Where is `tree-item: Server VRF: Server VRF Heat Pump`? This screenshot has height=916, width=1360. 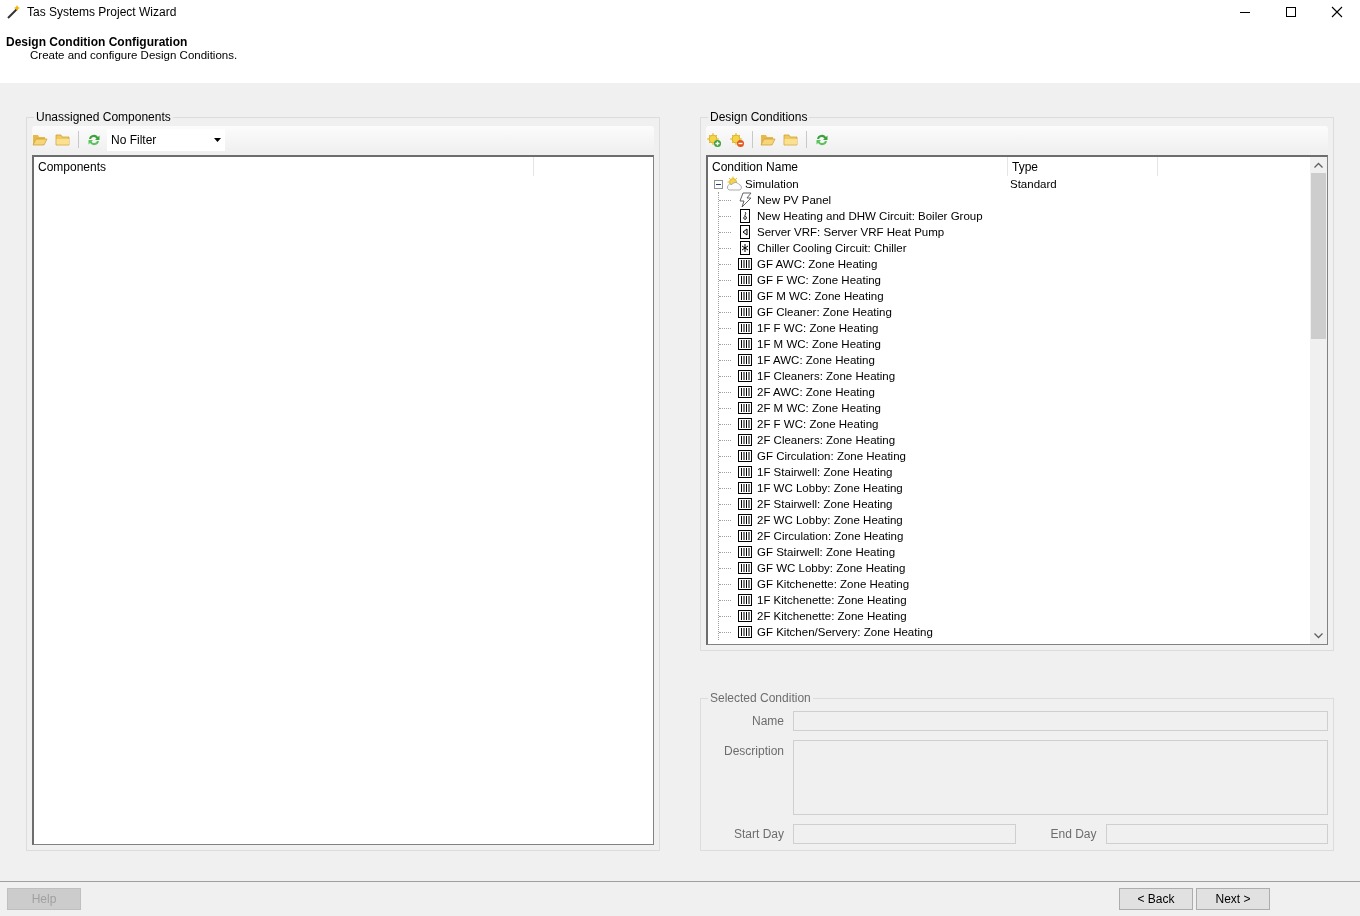
tree-item: Server VRF: Server VRF Heat Pump is located at coordinates (851, 232).